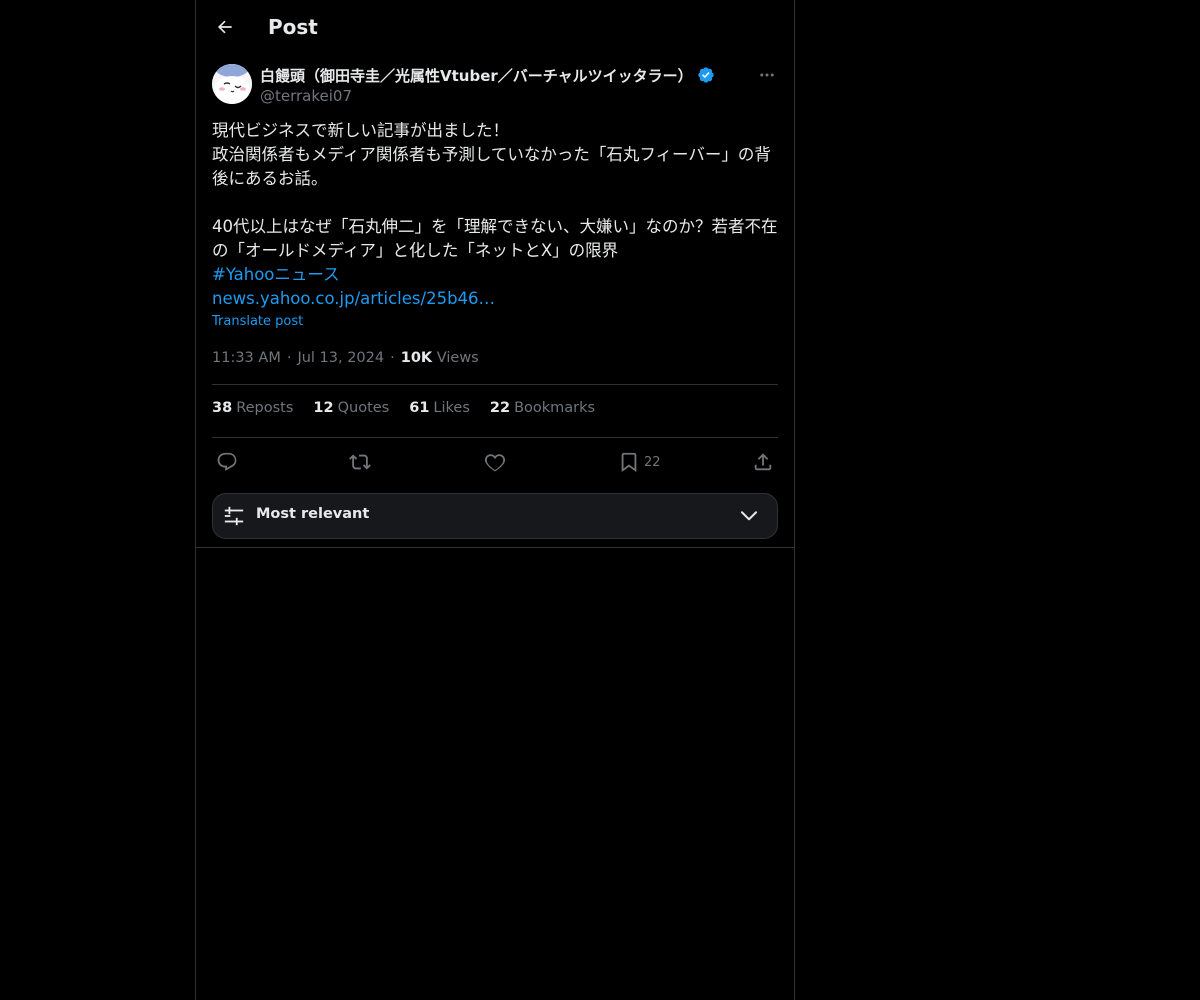 The image size is (1200, 1000). What do you see at coordinates (313, 514) in the screenshot?
I see `sort-label: Most relevant` at bounding box center [313, 514].